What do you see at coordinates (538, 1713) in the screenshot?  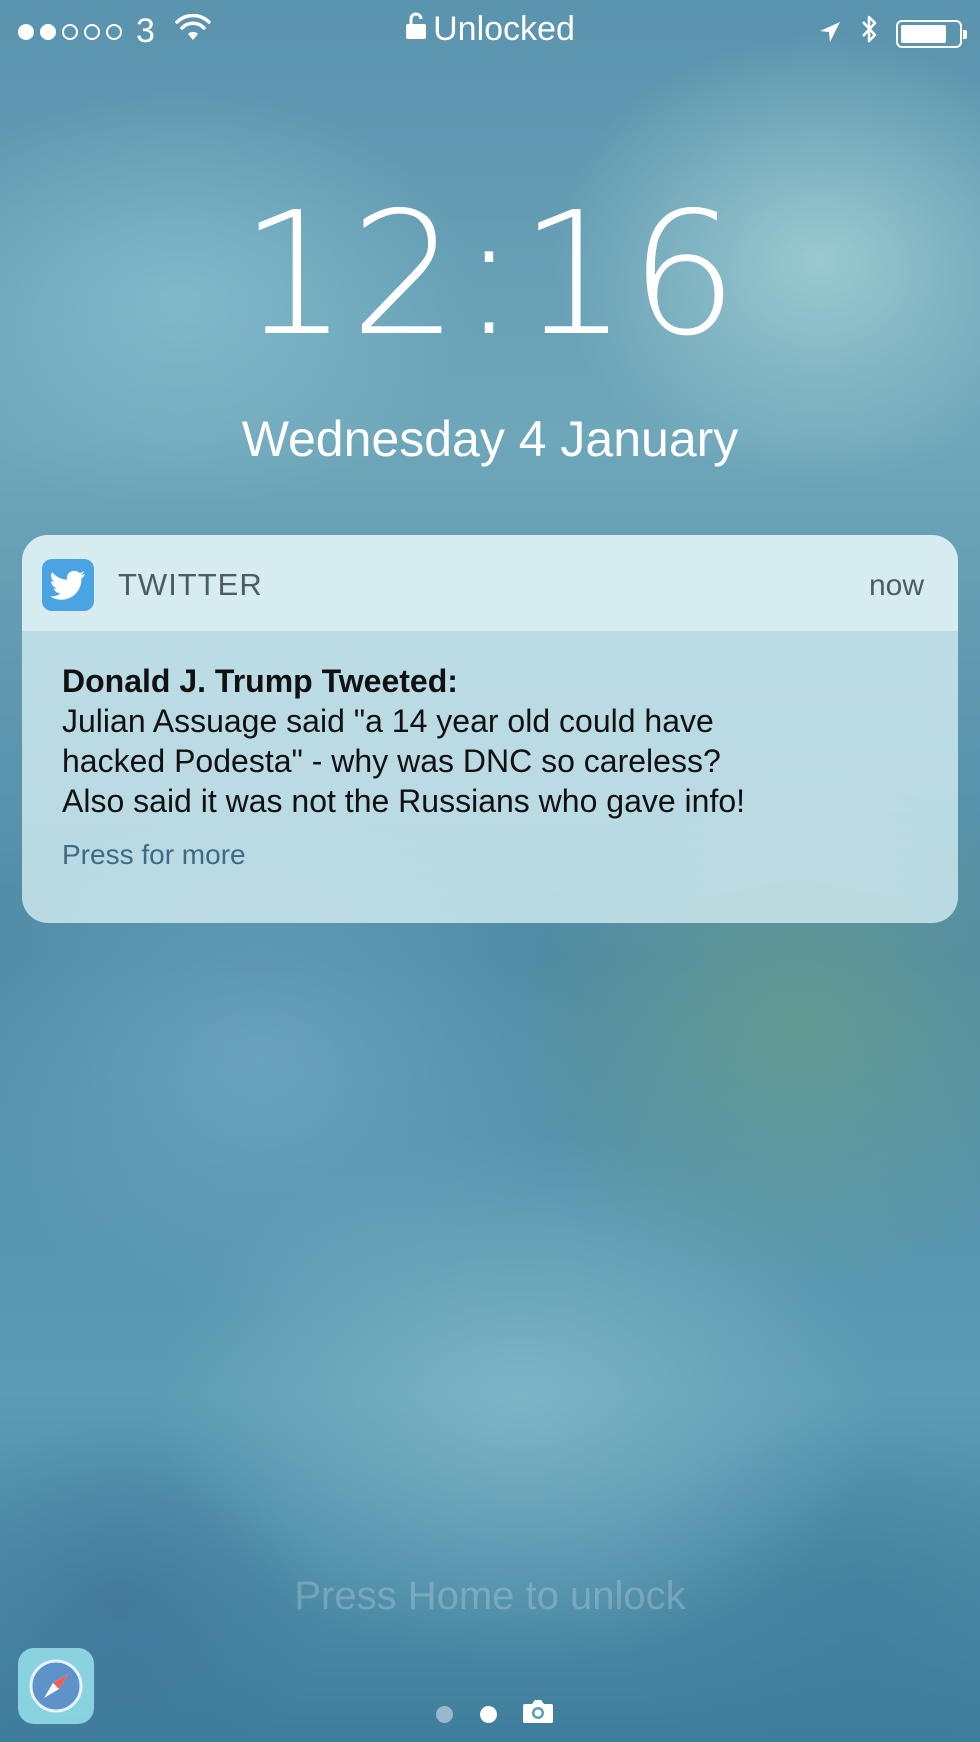 I see `camera-icon` at bounding box center [538, 1713].